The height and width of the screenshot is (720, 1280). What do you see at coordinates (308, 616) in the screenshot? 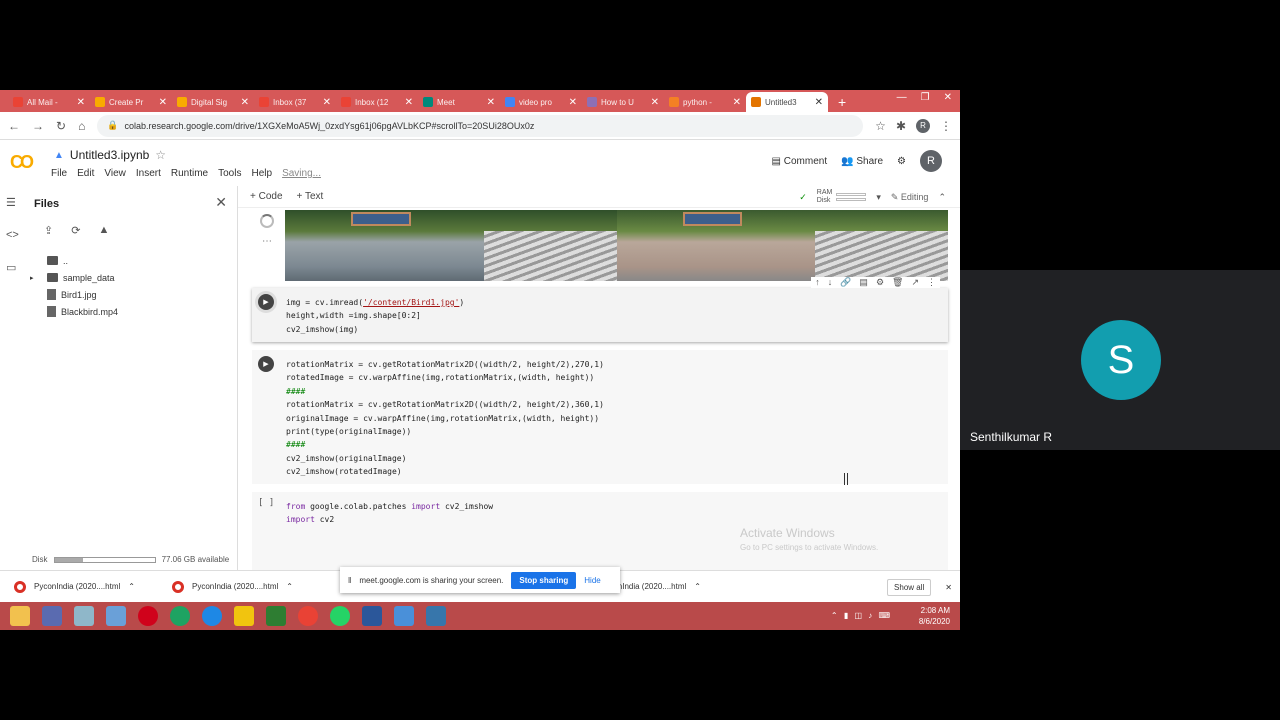
I see `chrome-icon` at bounding box center [308, 616].